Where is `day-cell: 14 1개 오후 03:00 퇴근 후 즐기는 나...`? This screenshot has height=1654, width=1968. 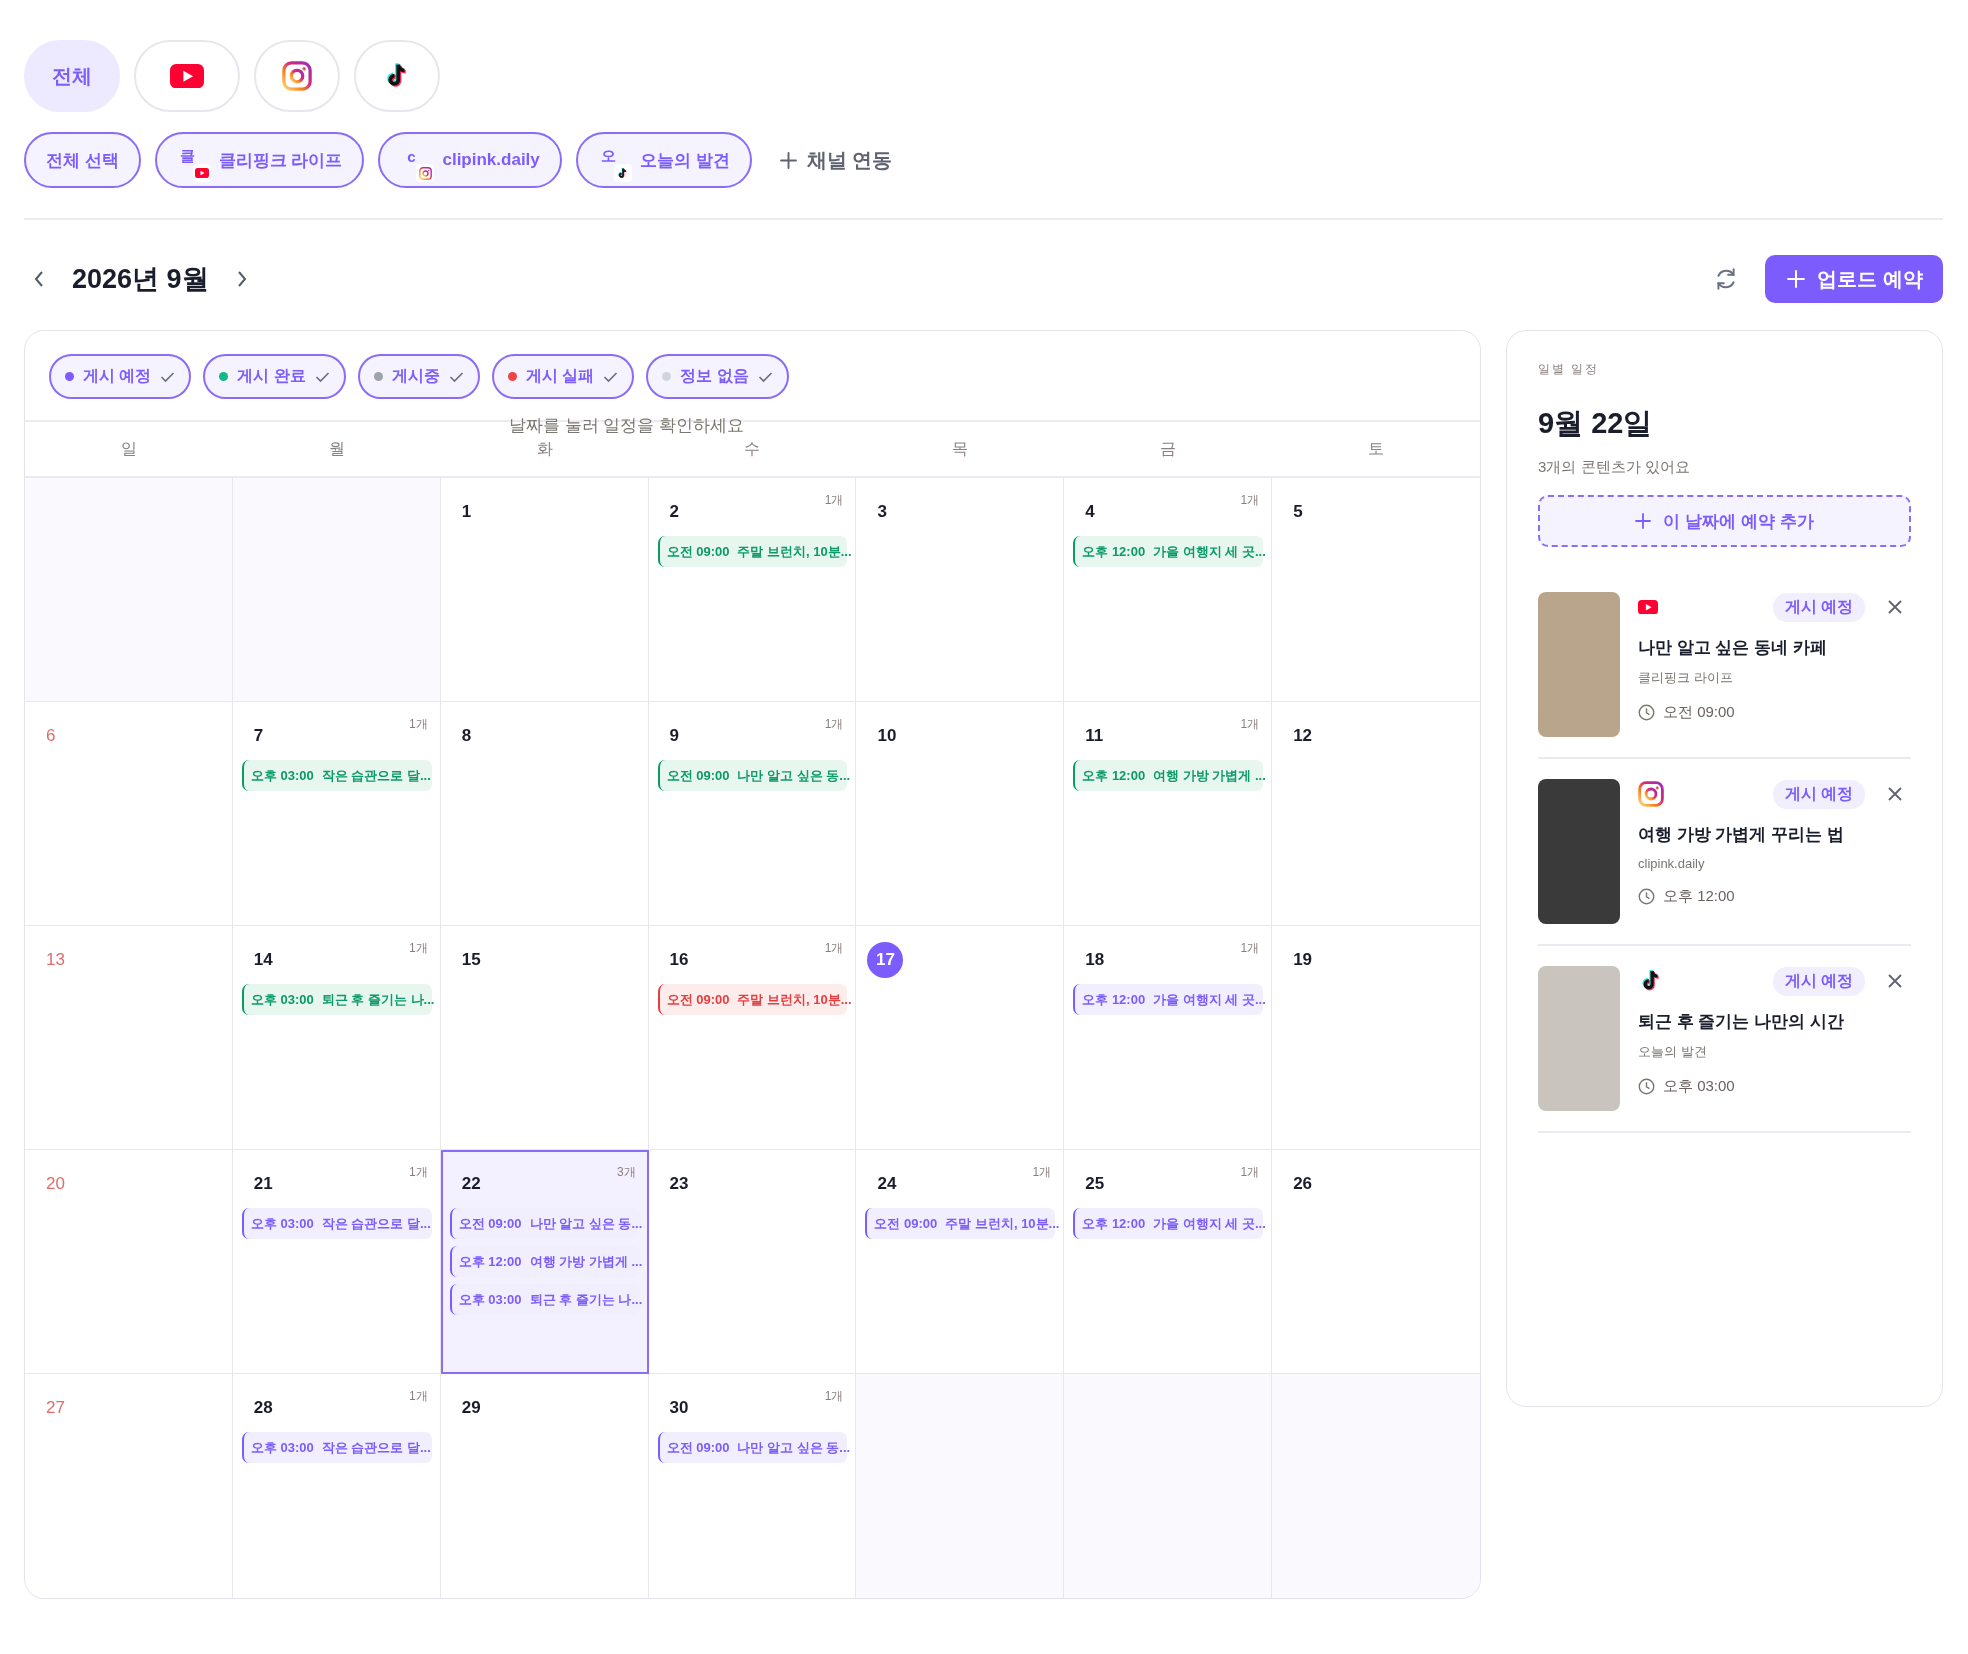
day-cell: 14 1개 오후 03:00 퇴근 후 즐기는 나... is located at coordinates (336, 1038).